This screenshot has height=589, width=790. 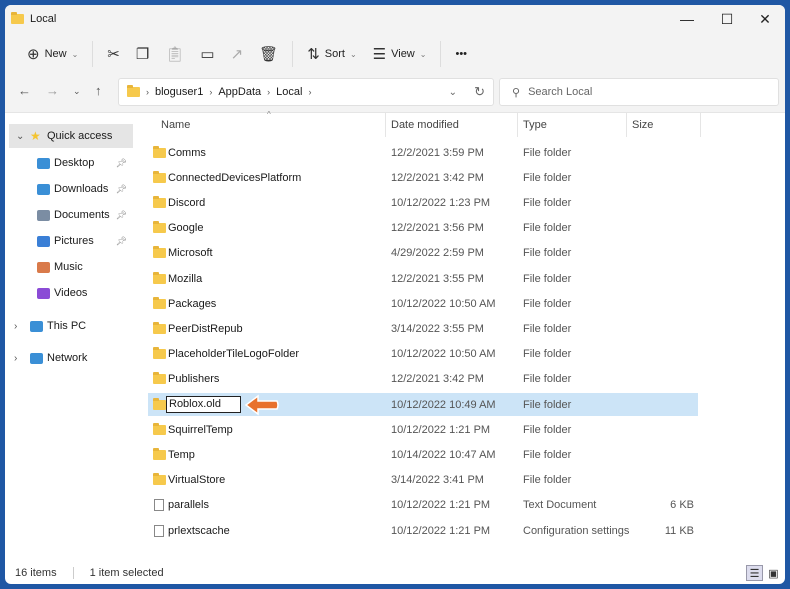 I want to click on trash-icon: 🗑︎, so click(x=269, y=54).